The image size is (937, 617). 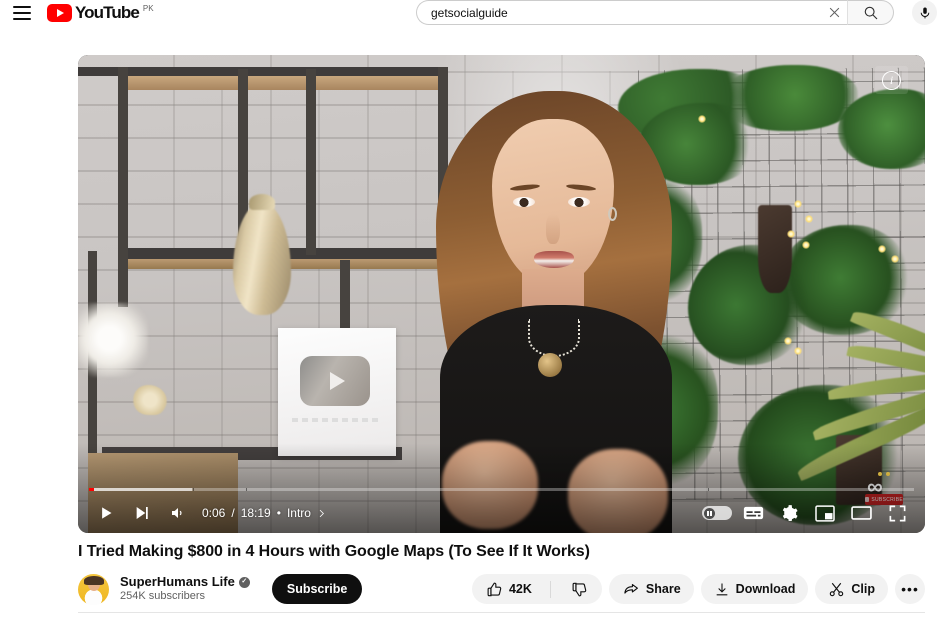 I want to click on fullscreen-button, so click(x=897, y=513).